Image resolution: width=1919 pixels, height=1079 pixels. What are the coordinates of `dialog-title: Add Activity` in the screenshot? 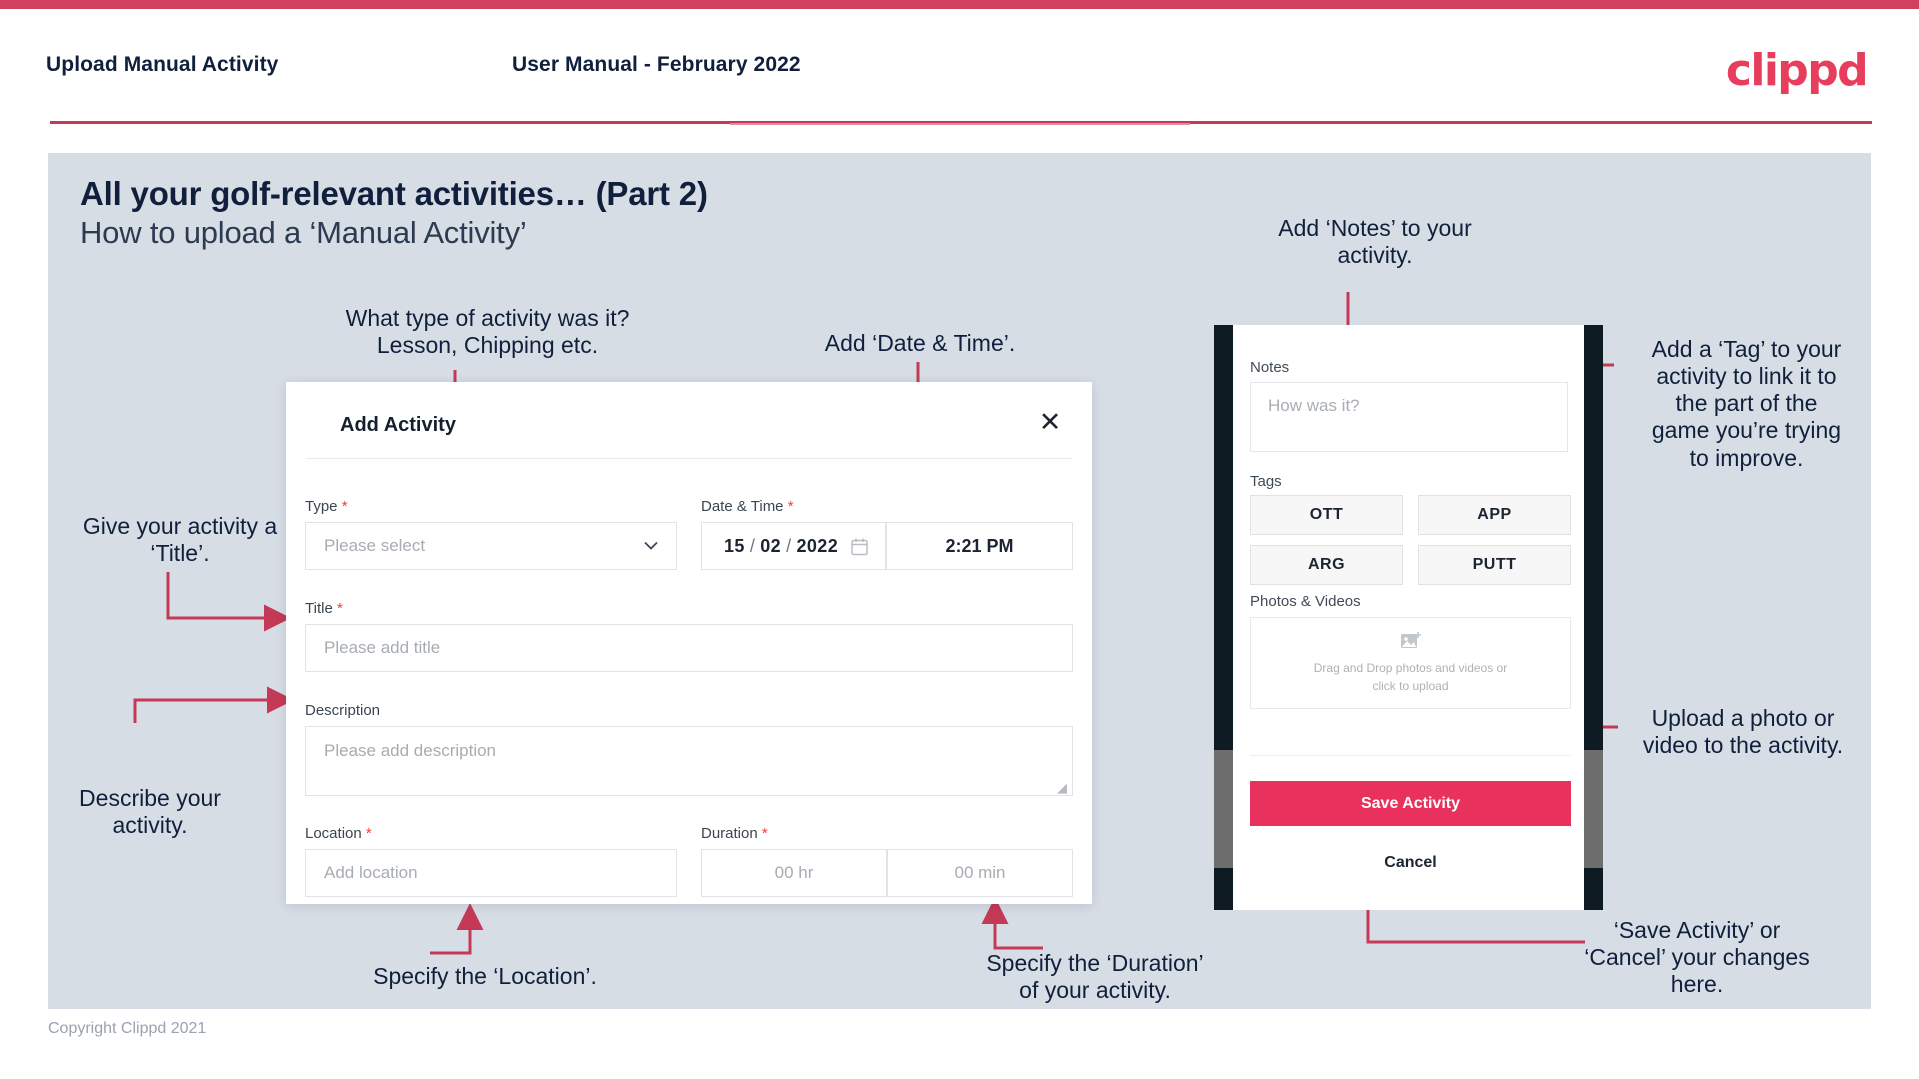 It's located at (398, 425).